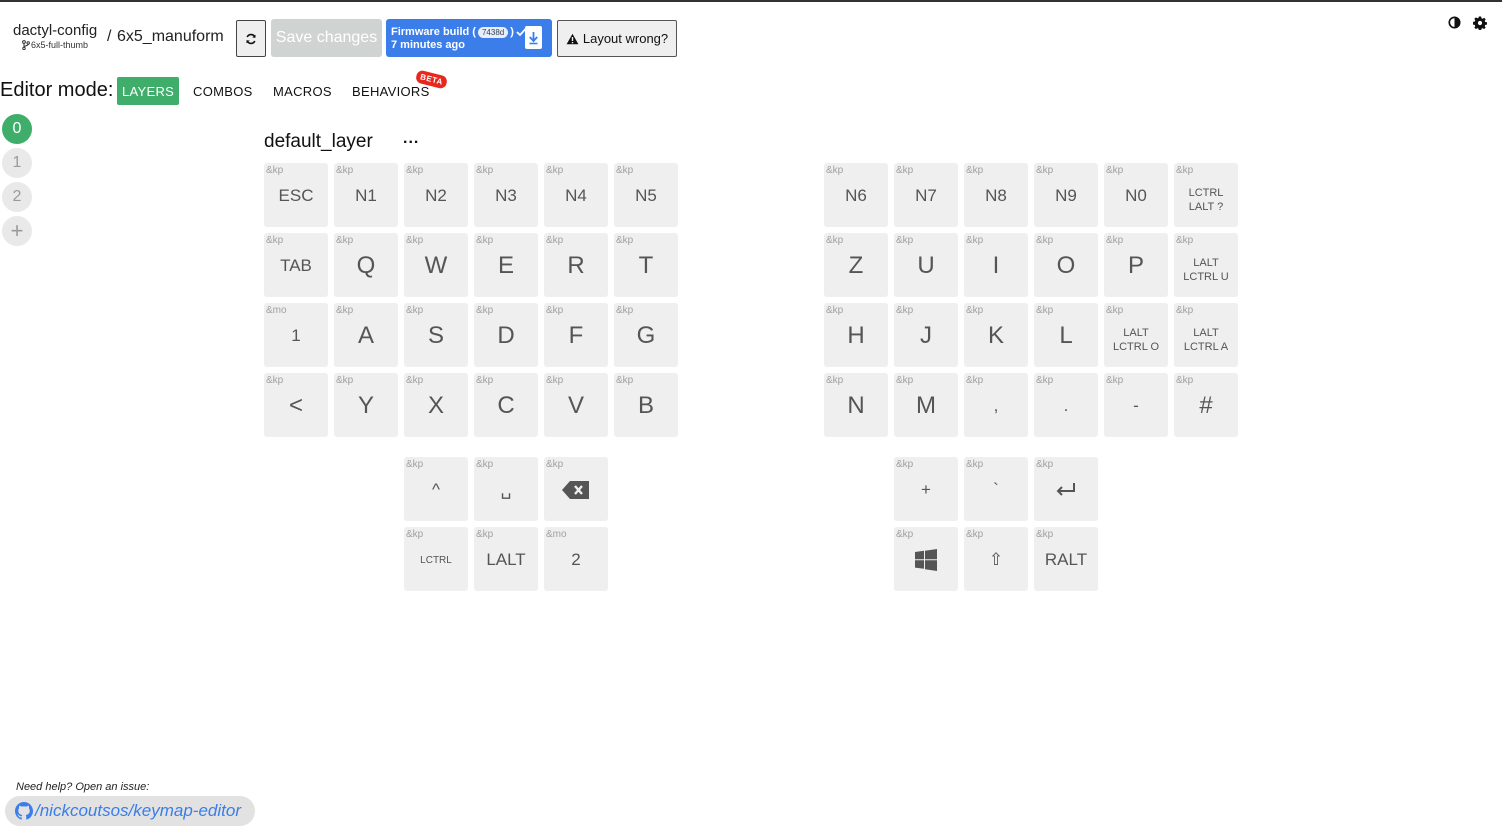  I want to click on key: &kp K, so click(996, 335).